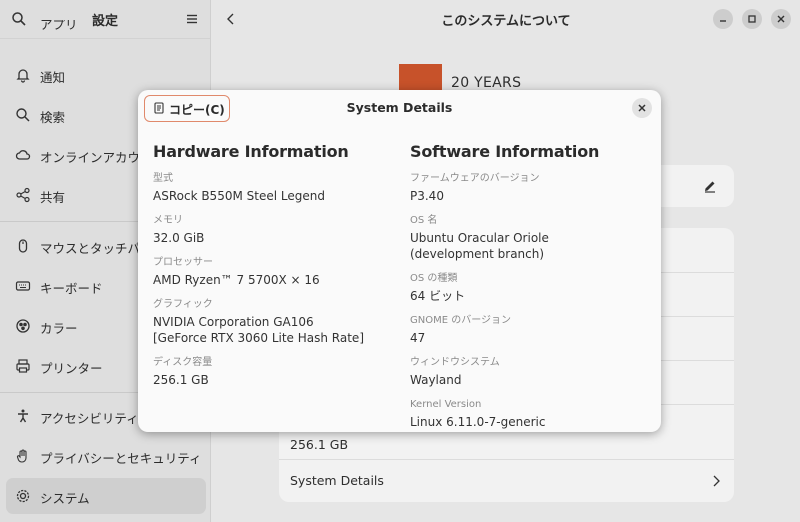 This screenshot has height=522, width=800. Describe the element at coordinates (23, 155) in the screenshot. I see `cloud-icon` at that location.